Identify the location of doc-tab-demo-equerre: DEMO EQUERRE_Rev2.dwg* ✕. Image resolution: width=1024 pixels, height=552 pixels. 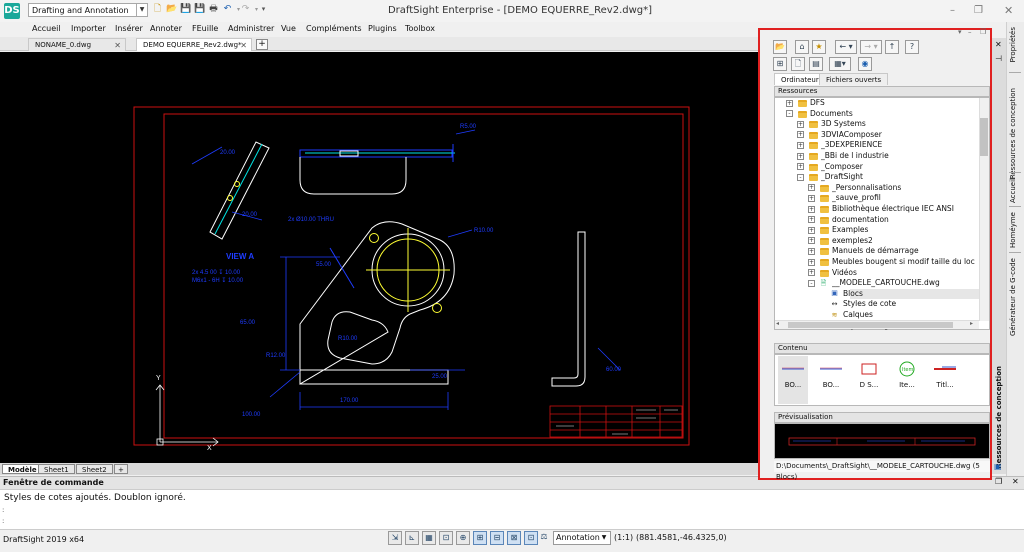
(194, 44).